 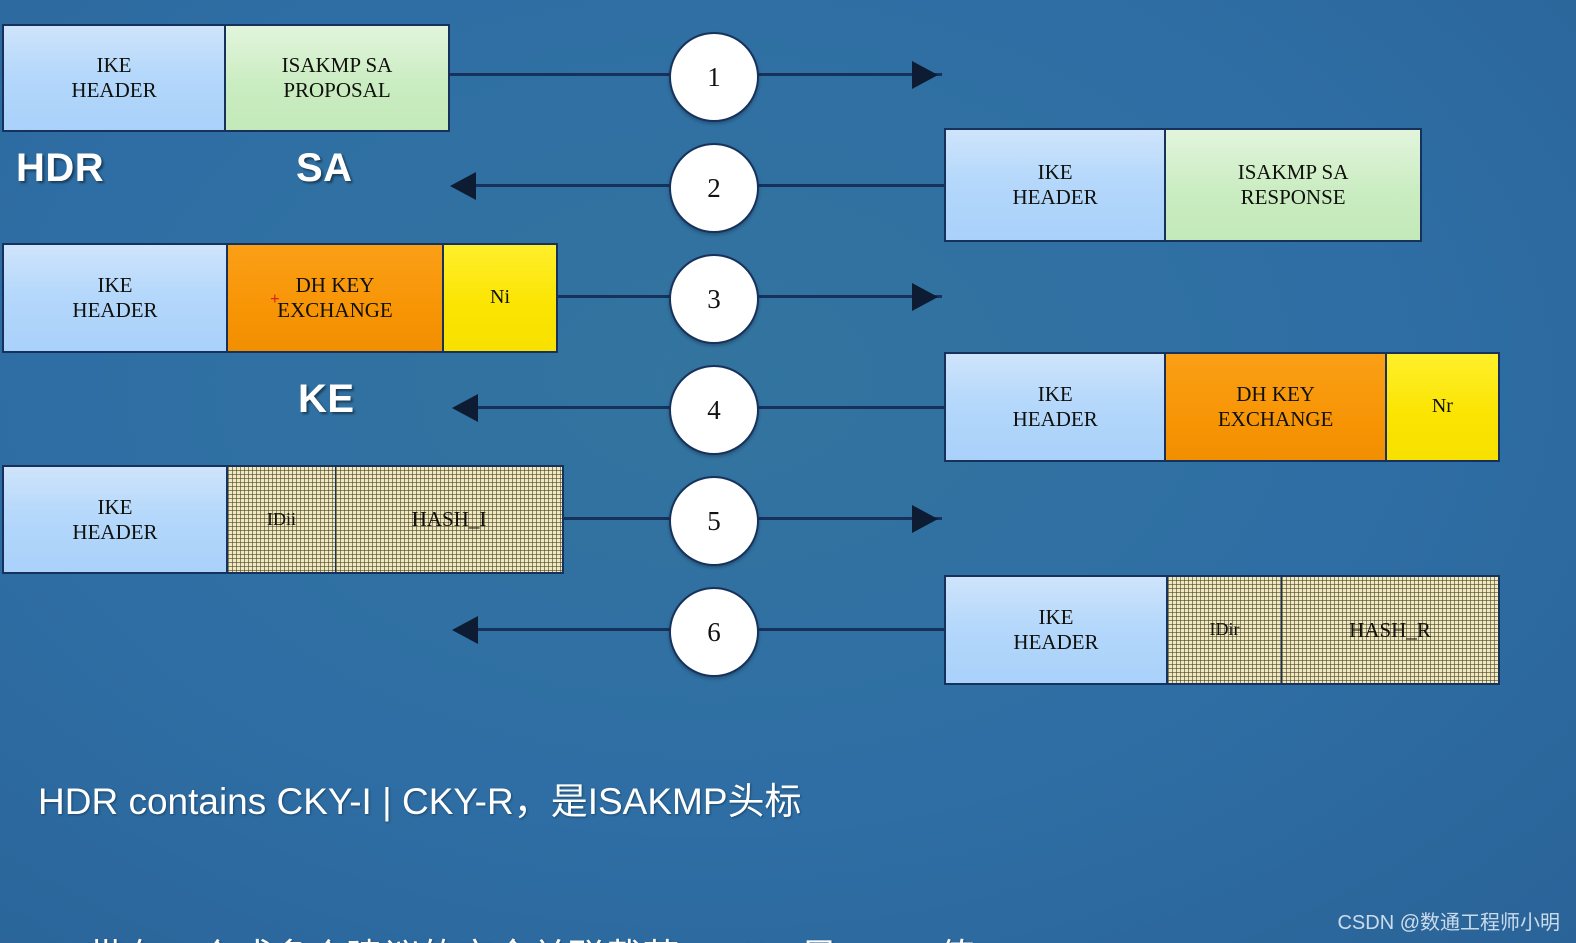 I want to click on step-circle-4: 4, so click(x=714, y=410).